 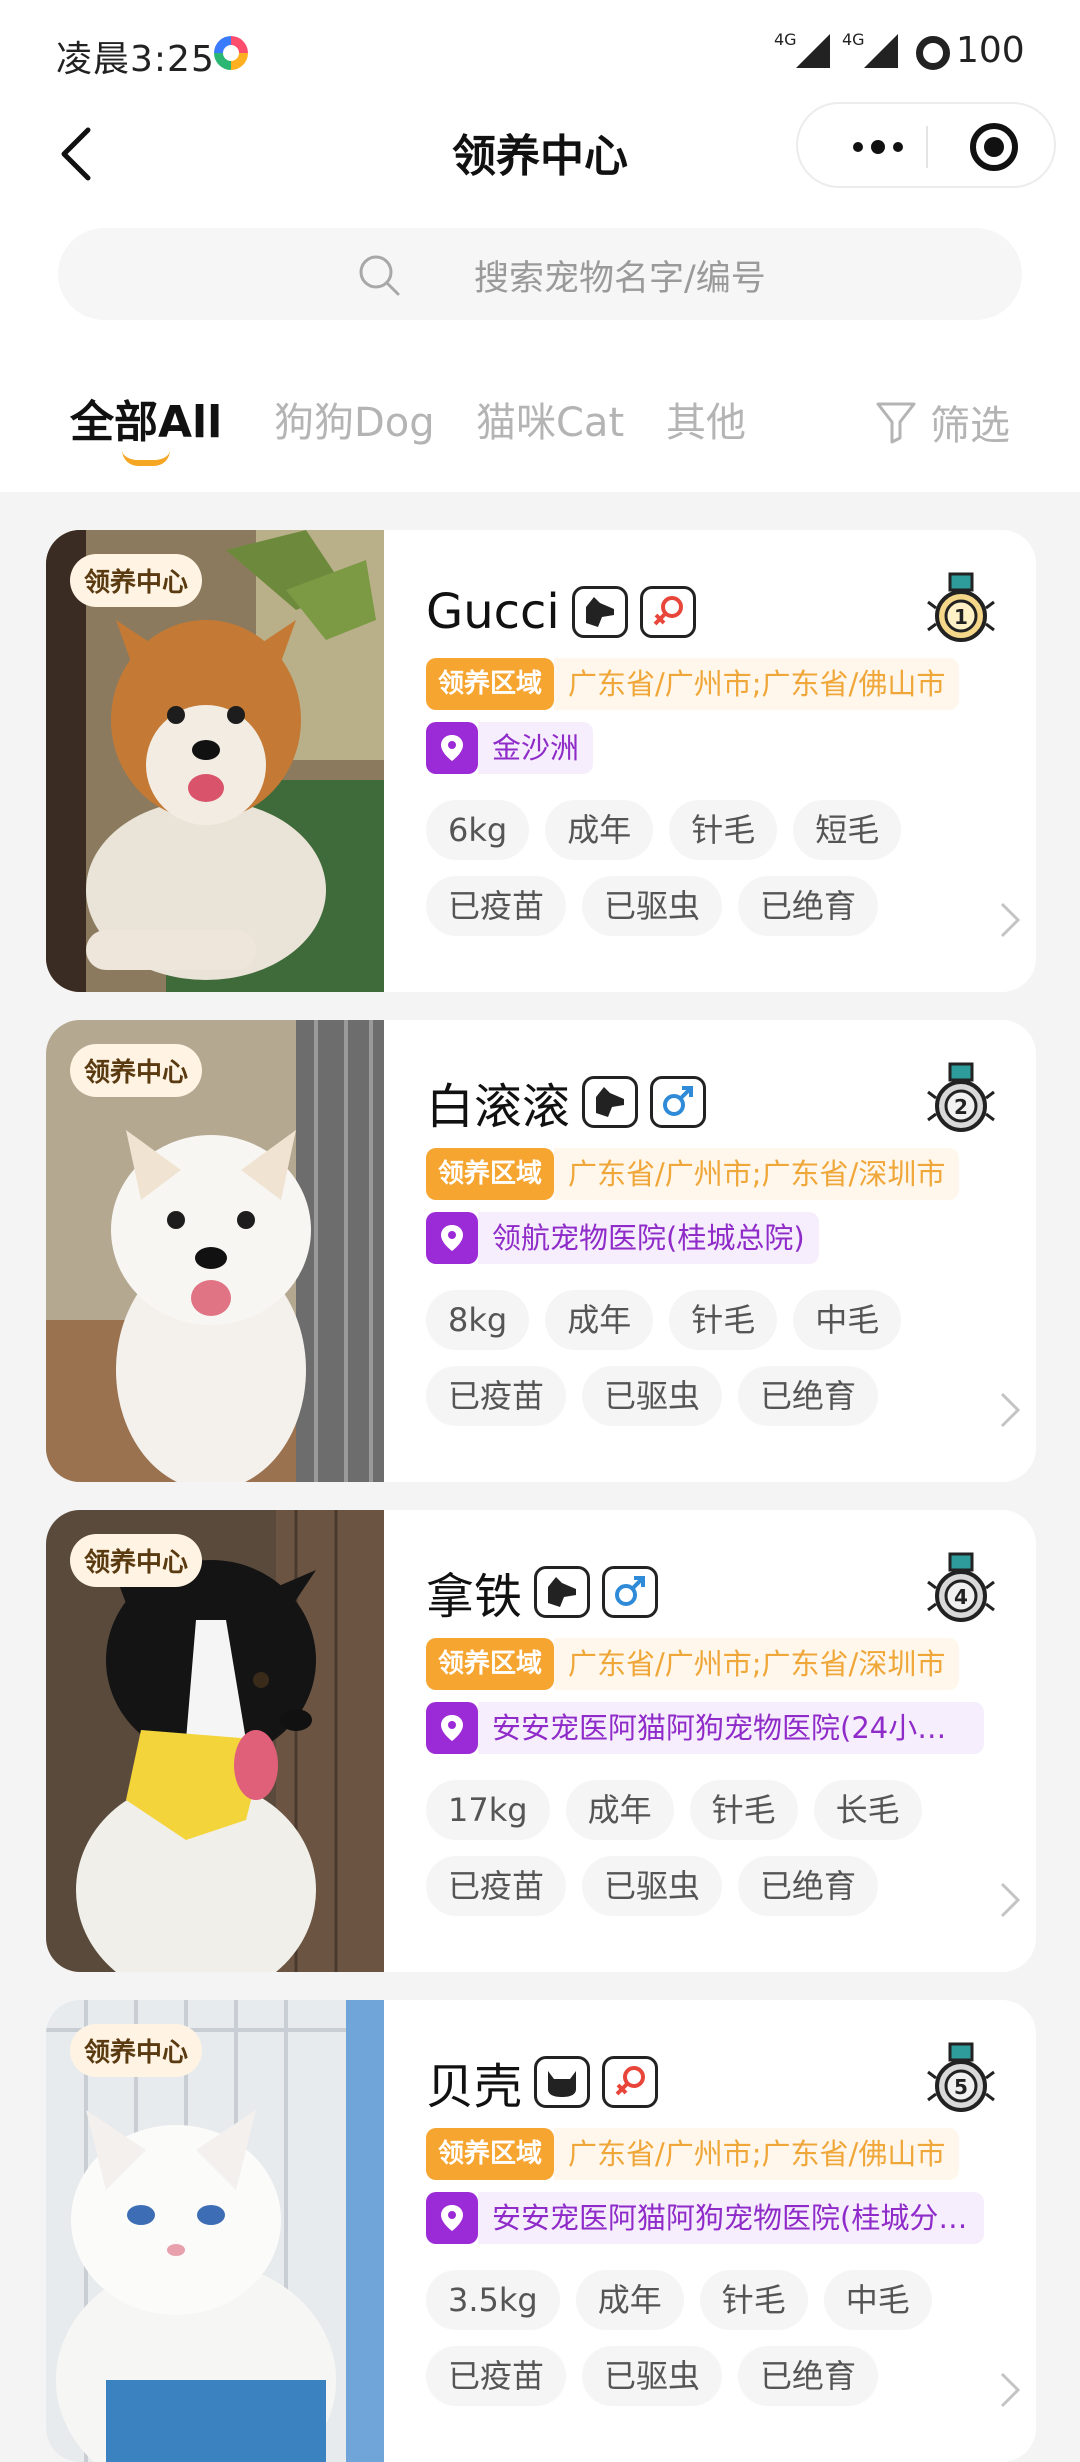 I want to click on signal-icon: 4G, so click(x=870, y=50).